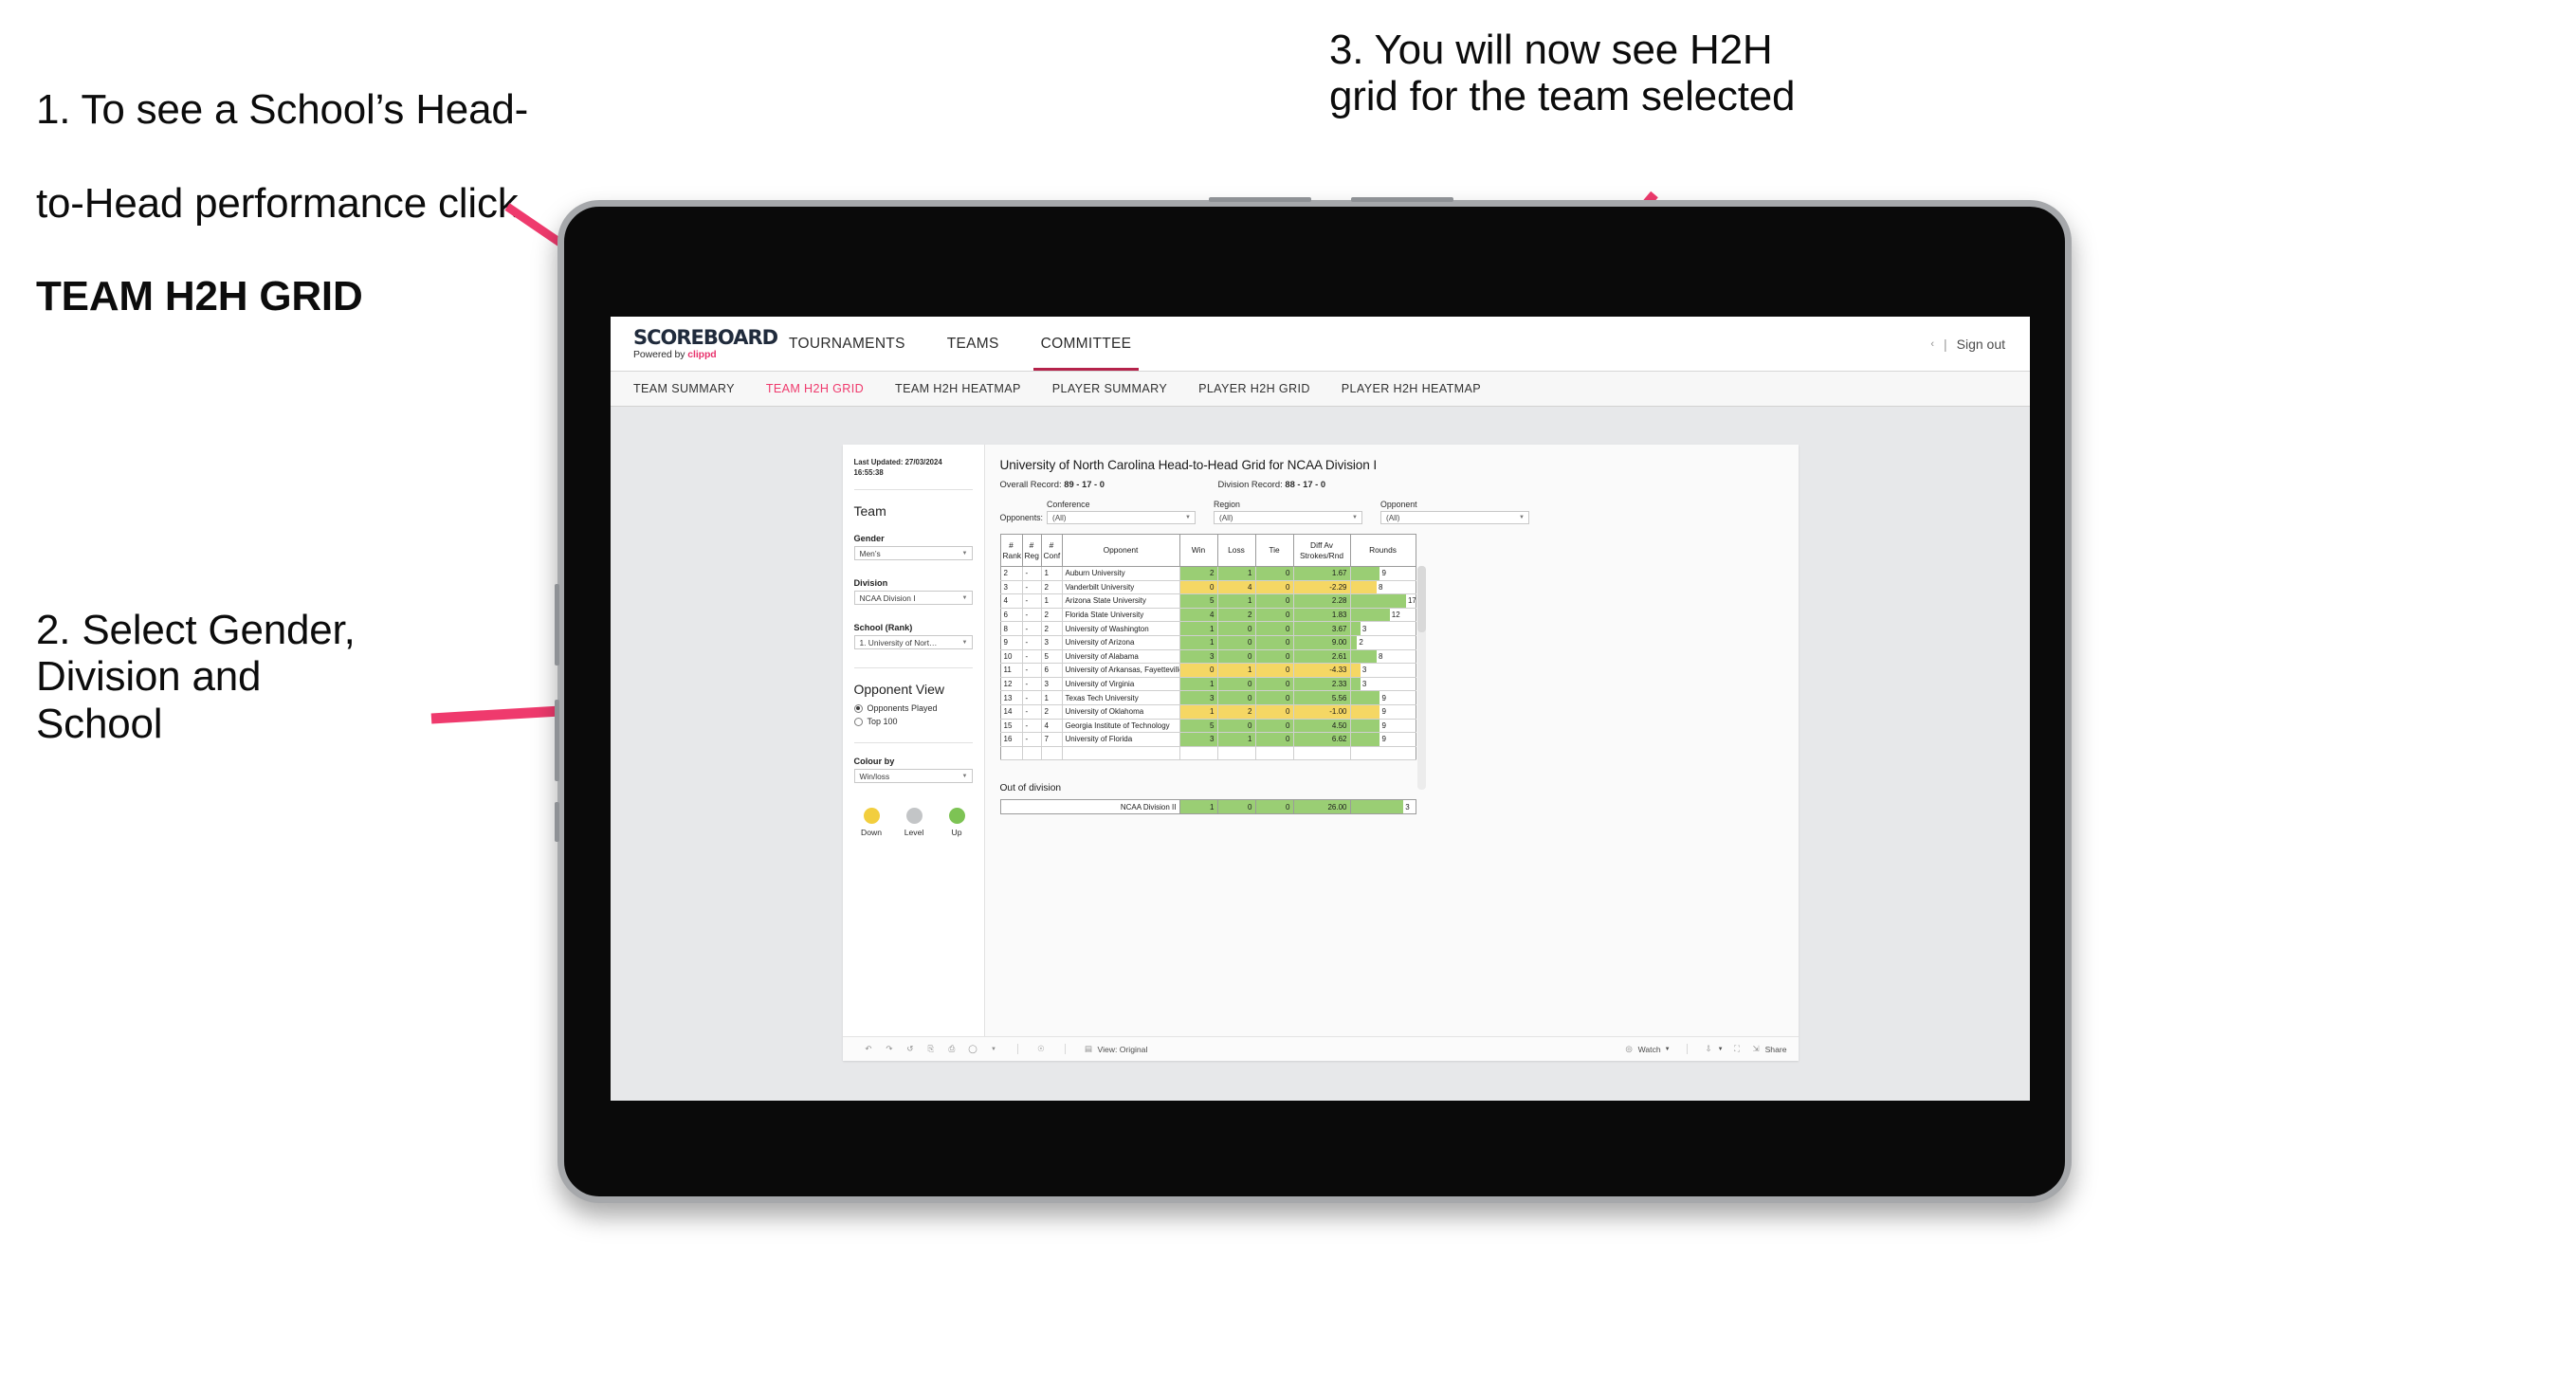 Image resolution: width=2576 pixels, height=1386 pixels. I want to click on rounds-value: 3, so click(1364, 628).